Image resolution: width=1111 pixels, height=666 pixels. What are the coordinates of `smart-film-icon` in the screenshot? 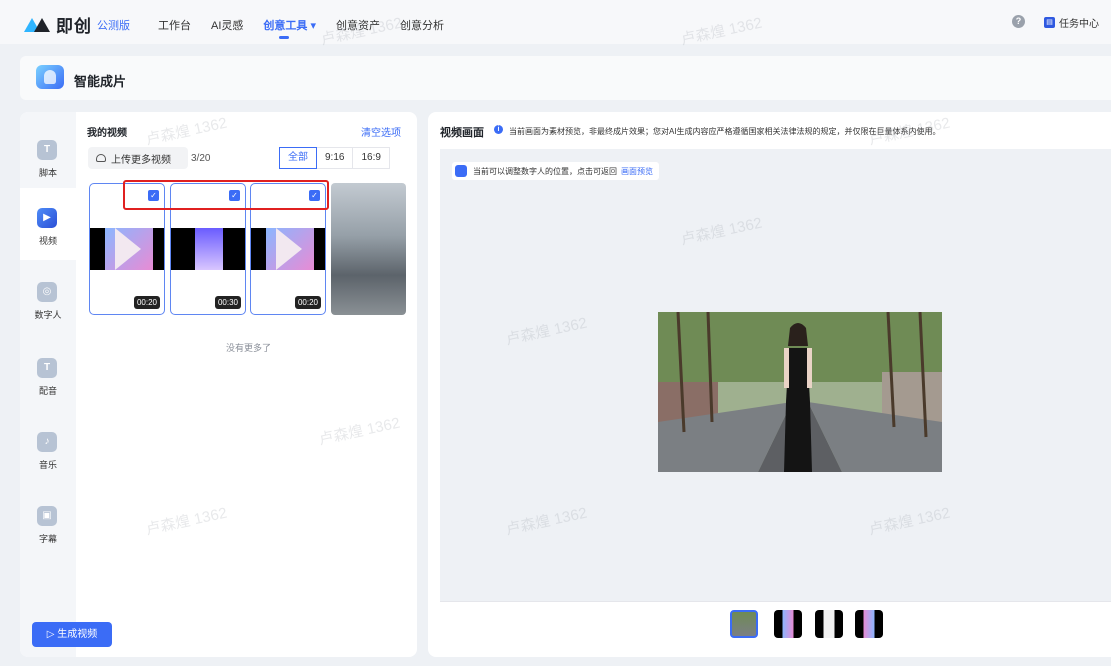 It's located at (50, 77).